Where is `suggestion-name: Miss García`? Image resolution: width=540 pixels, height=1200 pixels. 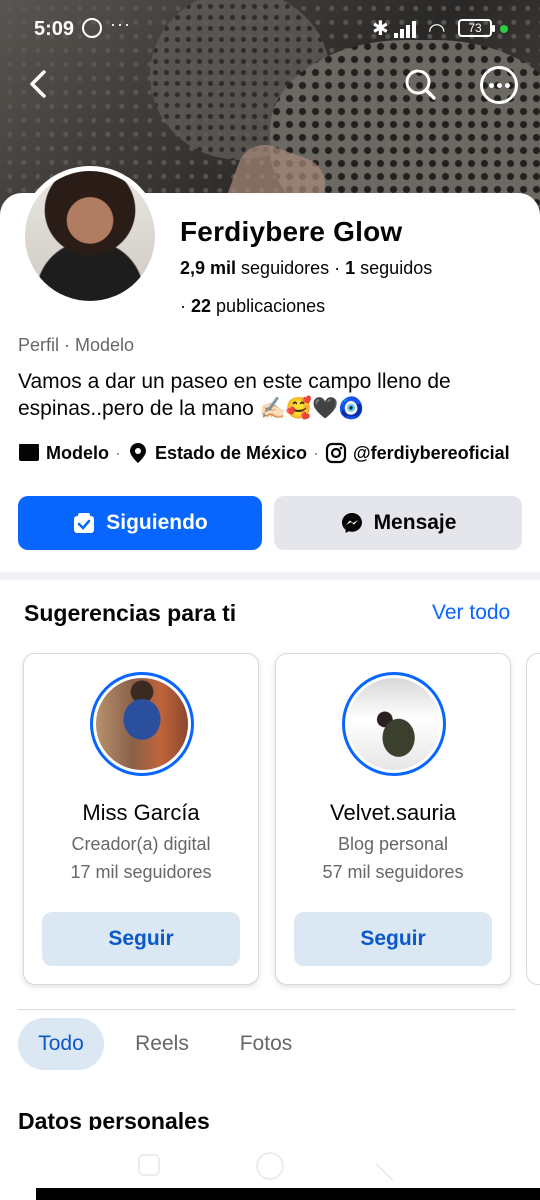
suggestion-name: Miss García is located at coordinates (141, 813).